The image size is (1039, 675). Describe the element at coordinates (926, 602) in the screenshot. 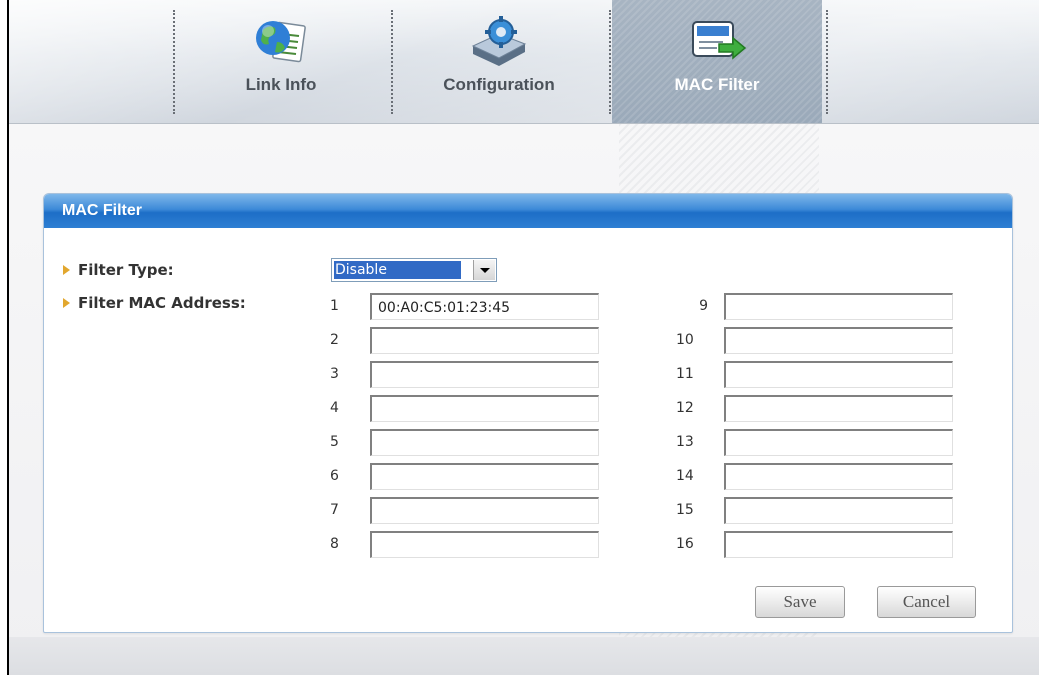

I see `cancel-button: Cancel` at that location.